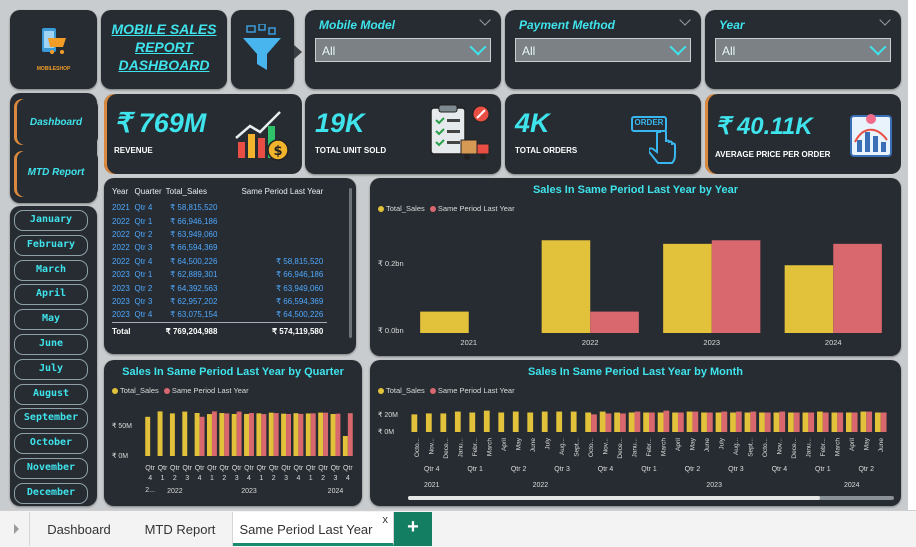  I want to click on horizontal-scrollbar, so click(651, 498).